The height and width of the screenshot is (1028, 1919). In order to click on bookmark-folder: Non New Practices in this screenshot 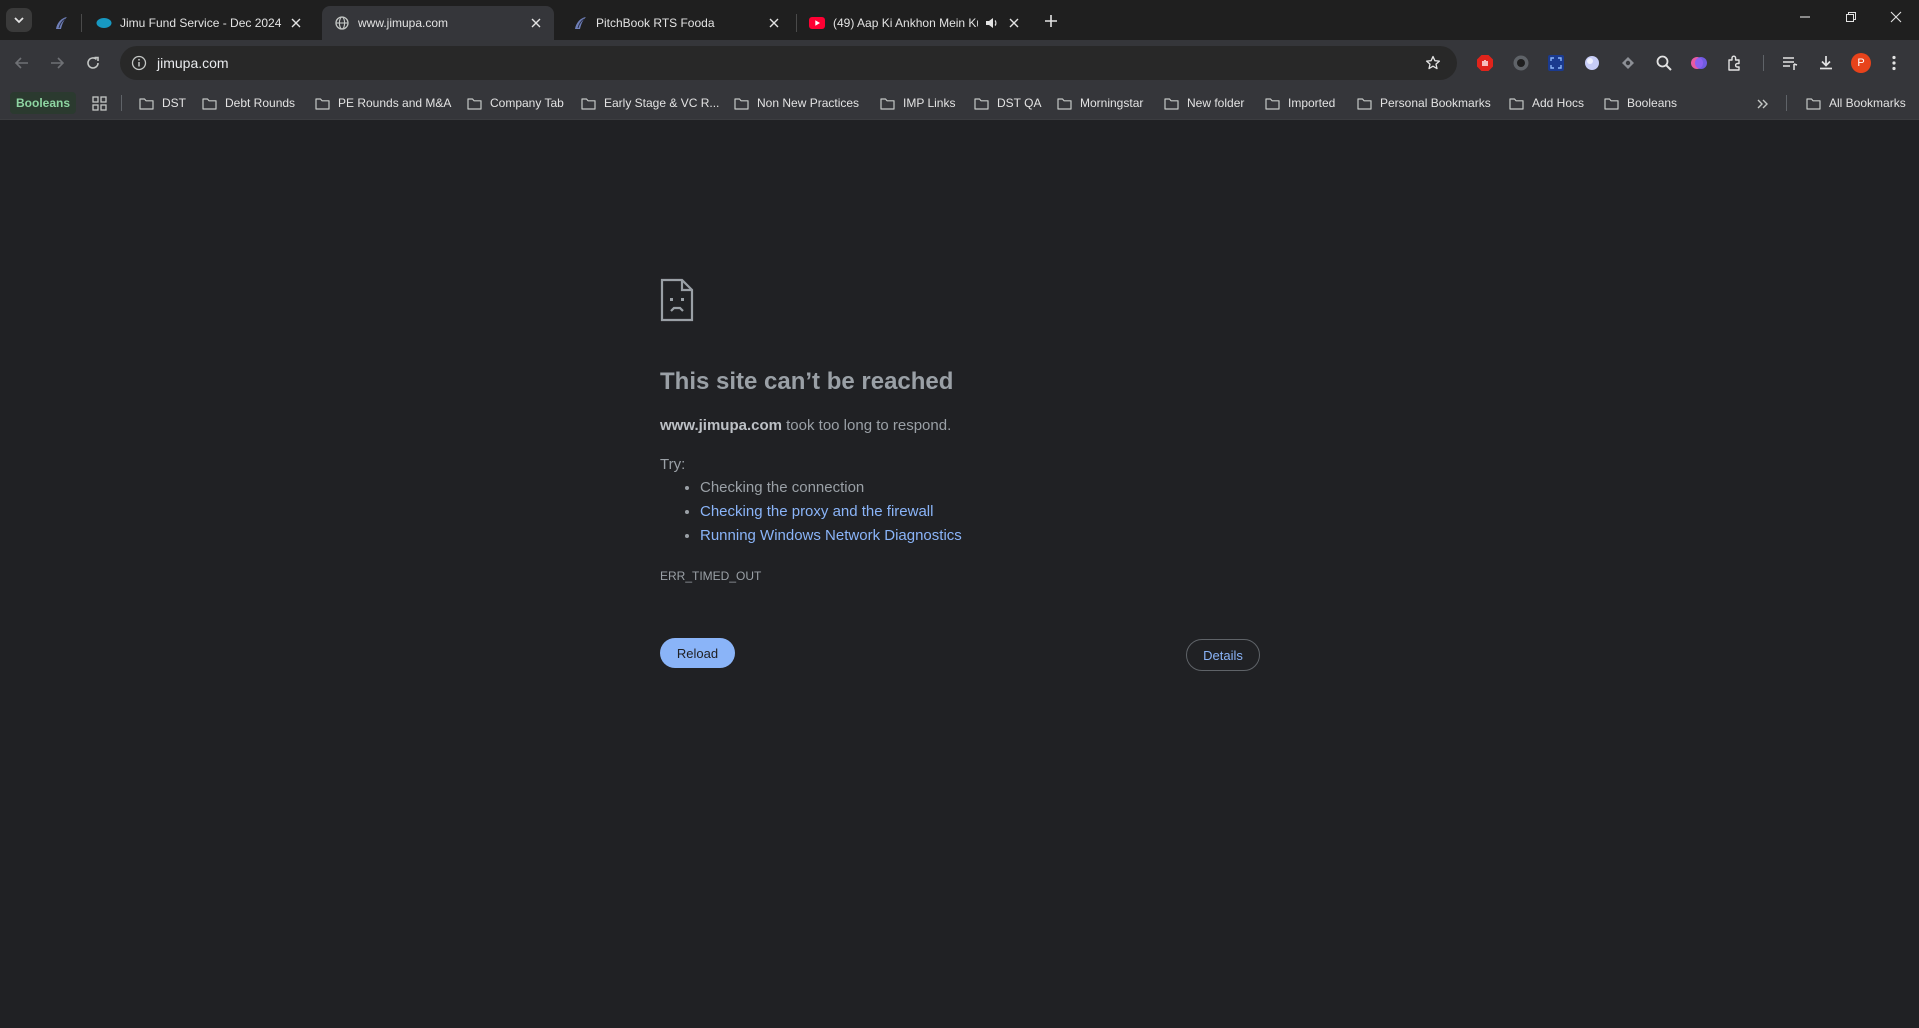, I will do `click(796, 103)`.